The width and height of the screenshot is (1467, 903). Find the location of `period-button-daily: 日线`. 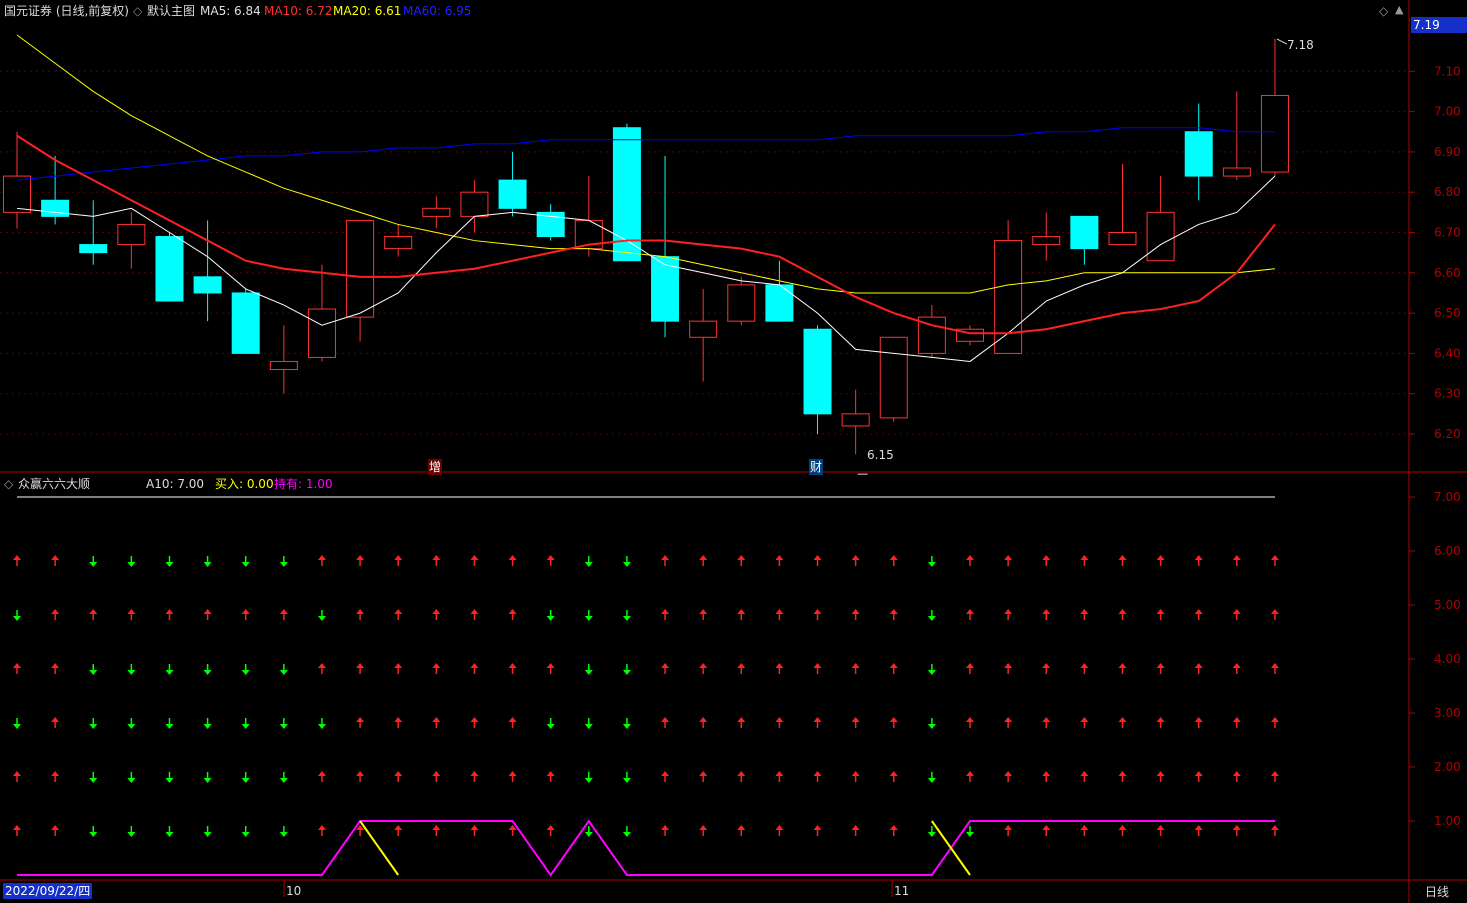

period-button-daily: 日线 is located at coordinates (1437, 892).